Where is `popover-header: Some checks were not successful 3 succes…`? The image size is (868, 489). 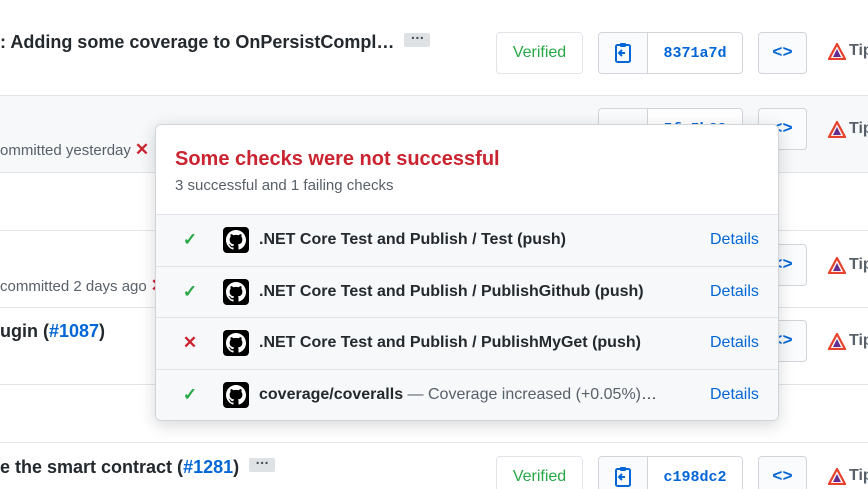
popover-header: Some checks were not successful 3 succes… is located at coordinates (467, 170).